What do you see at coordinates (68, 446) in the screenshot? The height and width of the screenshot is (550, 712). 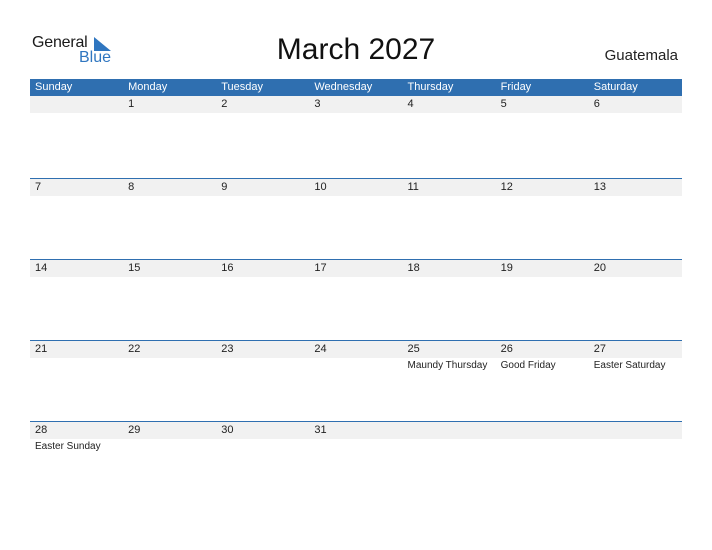 I see `holiday-label: Easter Sunday` at bounding box center [68, 446].